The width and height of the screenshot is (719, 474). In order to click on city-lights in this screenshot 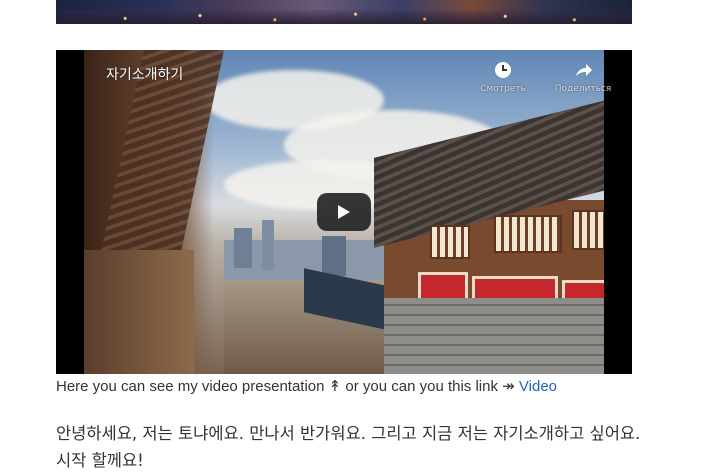, I will do `click(344, 17)`.